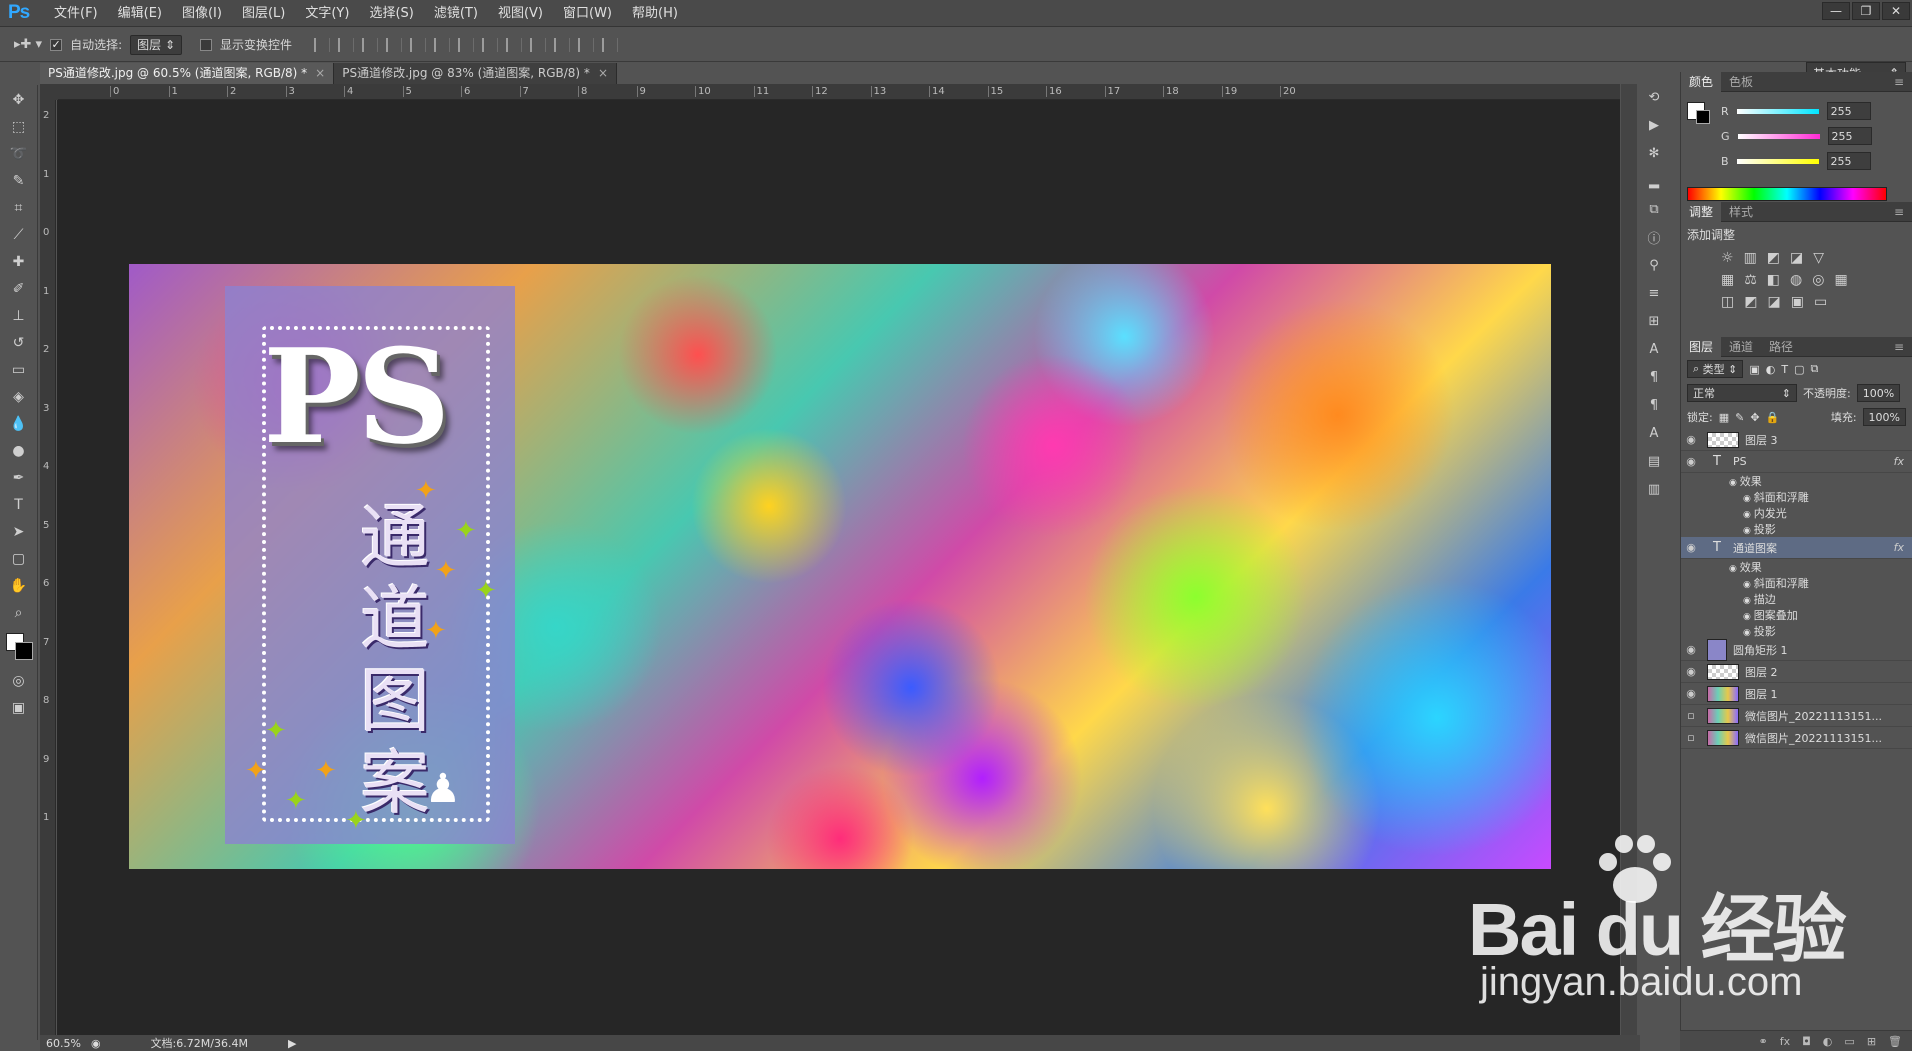 This screenshot has width=1912, height=1051. I want to click on brush-settings-icon: ✻, so click(1654, 153).